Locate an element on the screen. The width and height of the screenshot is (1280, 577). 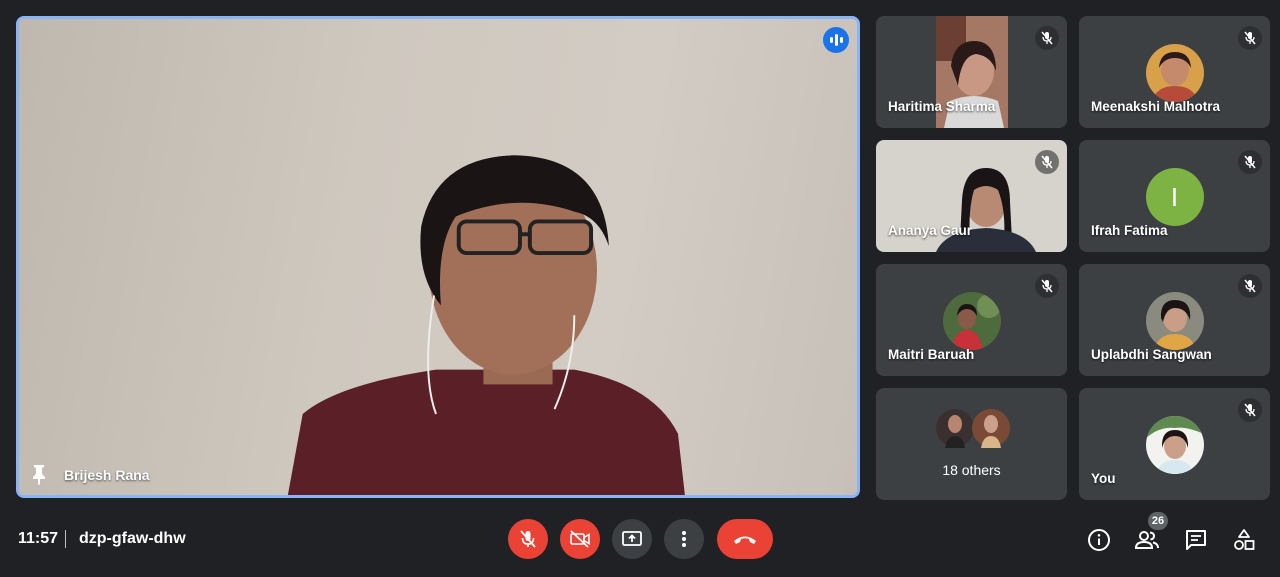
present-screen-icon is located at coordinates (632, 538).